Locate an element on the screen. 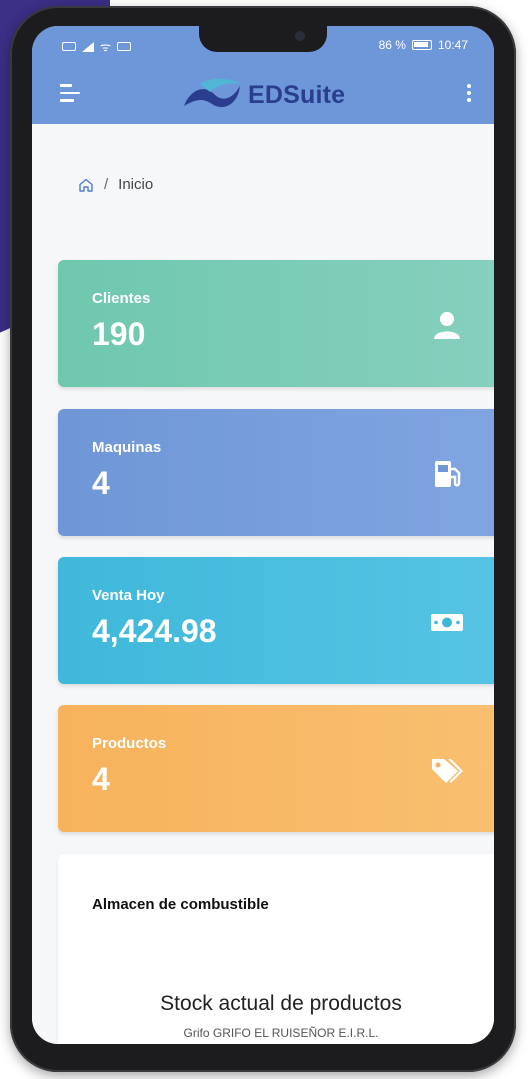 The image size is (528, 1079). app-logo: EDSuite is located at coordinates (262, 95).